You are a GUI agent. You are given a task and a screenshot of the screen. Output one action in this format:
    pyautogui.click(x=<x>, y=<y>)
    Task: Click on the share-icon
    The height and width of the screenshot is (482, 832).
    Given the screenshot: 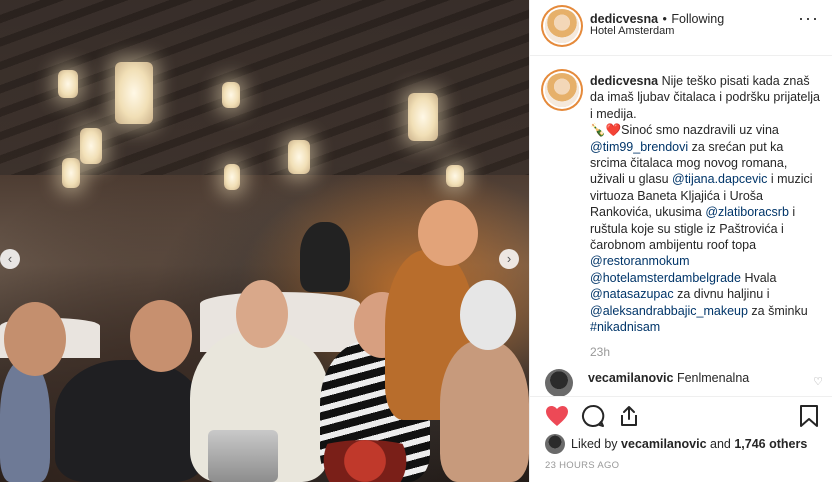 What is the action you would take?
    pyautogui.click(x=629, y=416)
    